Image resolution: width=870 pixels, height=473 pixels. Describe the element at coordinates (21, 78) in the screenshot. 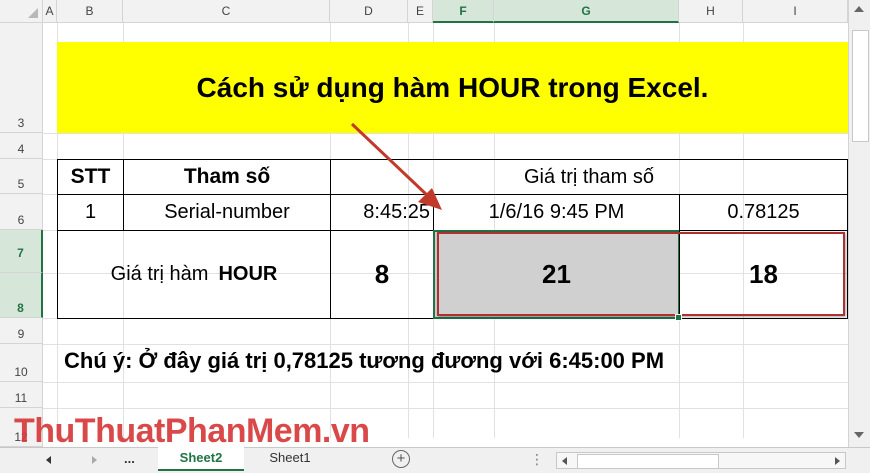

I see `row-header-3: 3` at that location.